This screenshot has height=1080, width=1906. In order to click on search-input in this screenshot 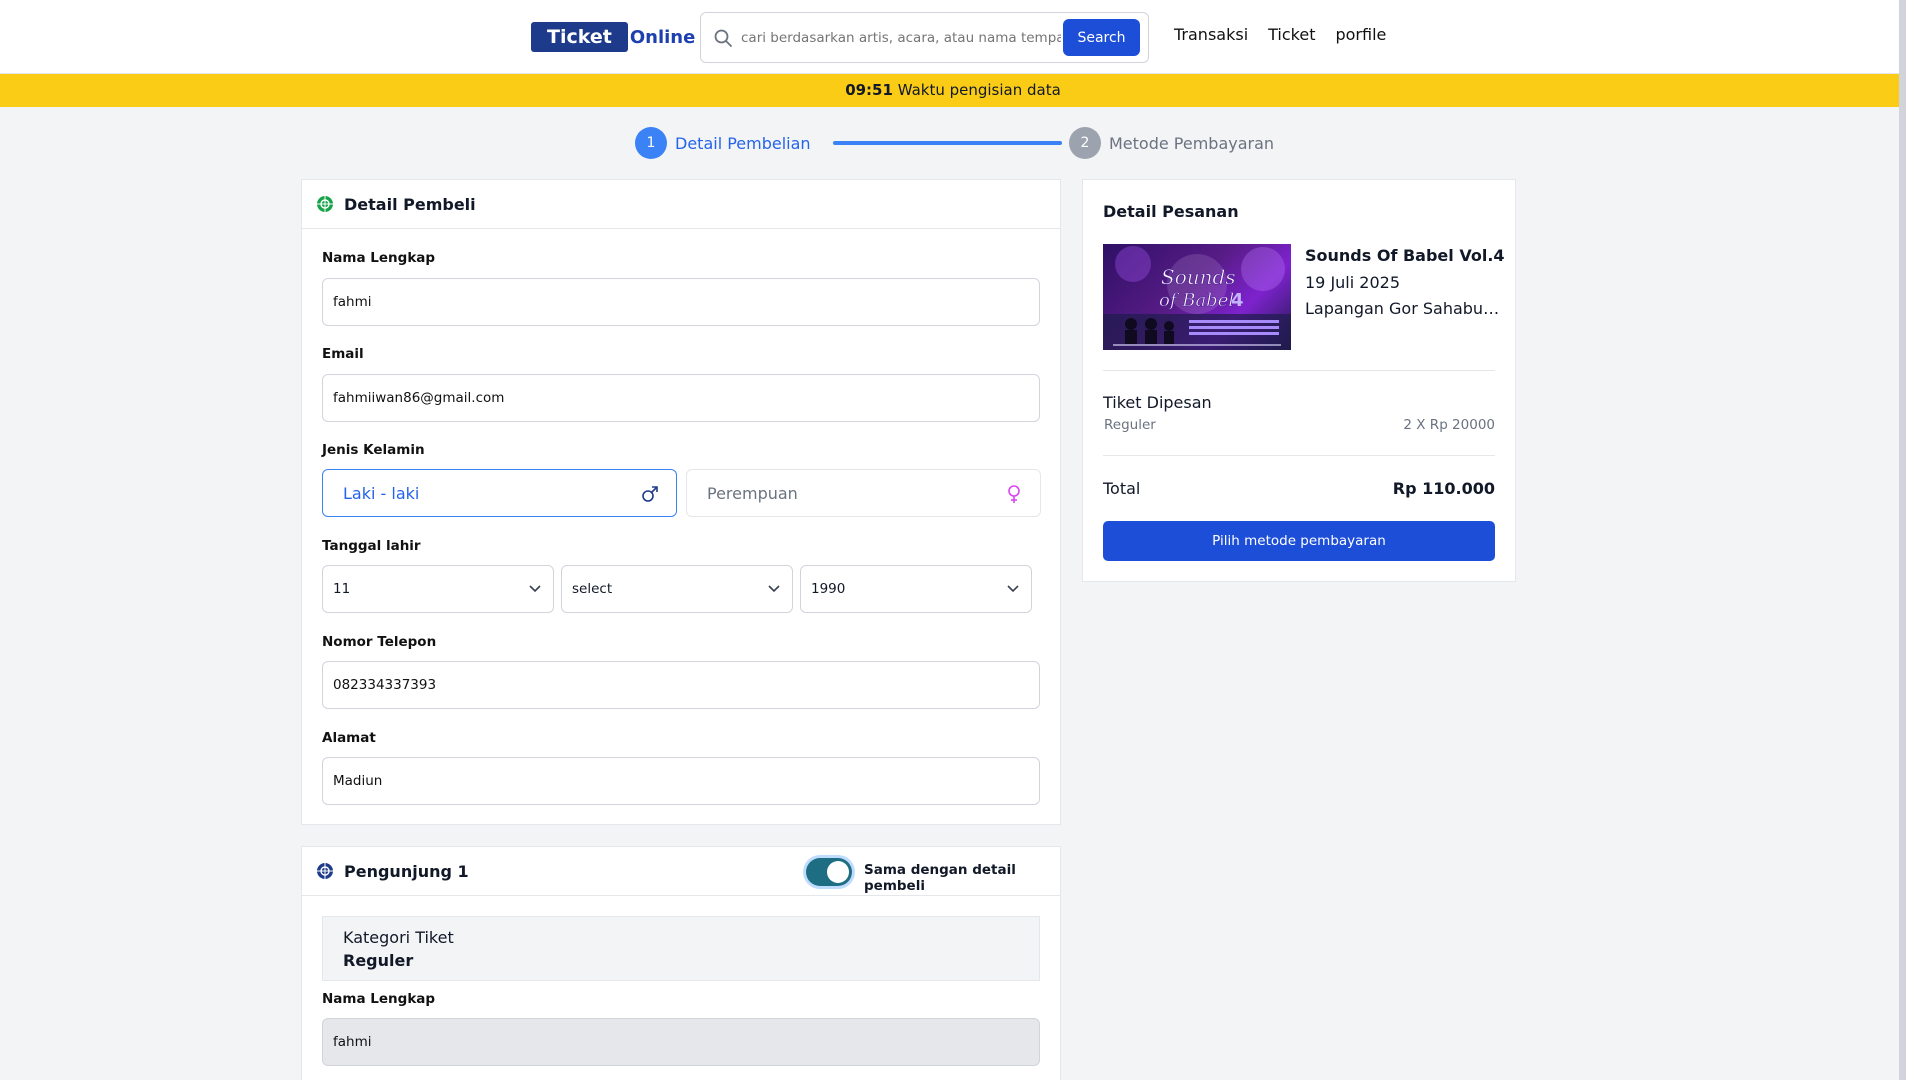, I will do `click(901, 38)`.